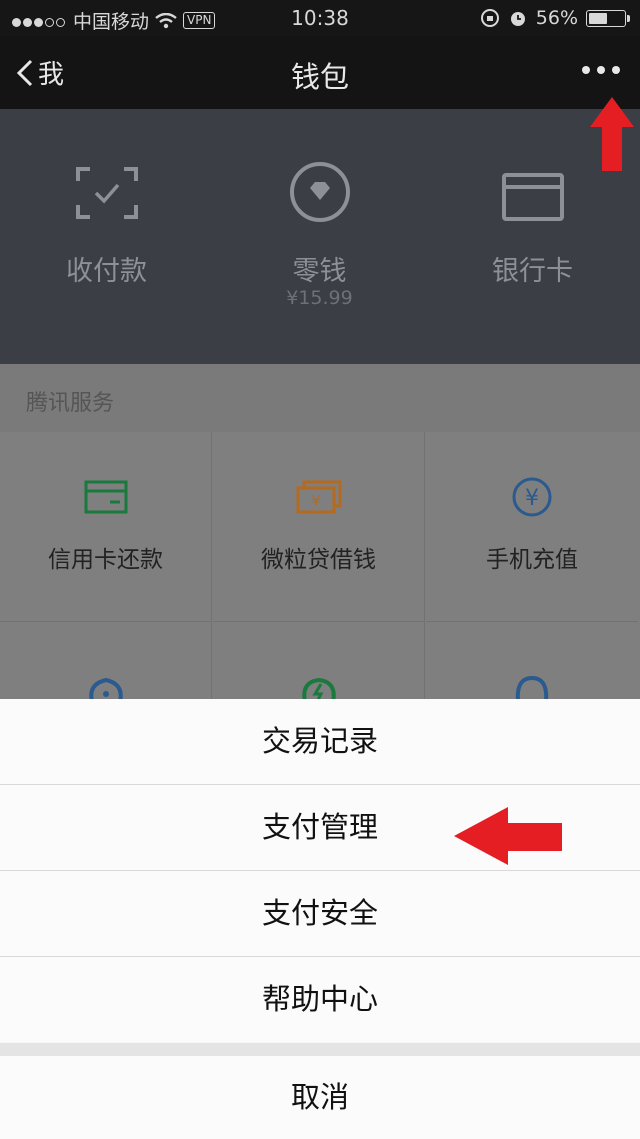 Image resolution: width=640 pixels, height=1139 pixels. What do you see at coordinates (106, 527) in the screenshot?
I see `service-credit-card-repay: 信用卡还款` at bounding box center [106, 527].